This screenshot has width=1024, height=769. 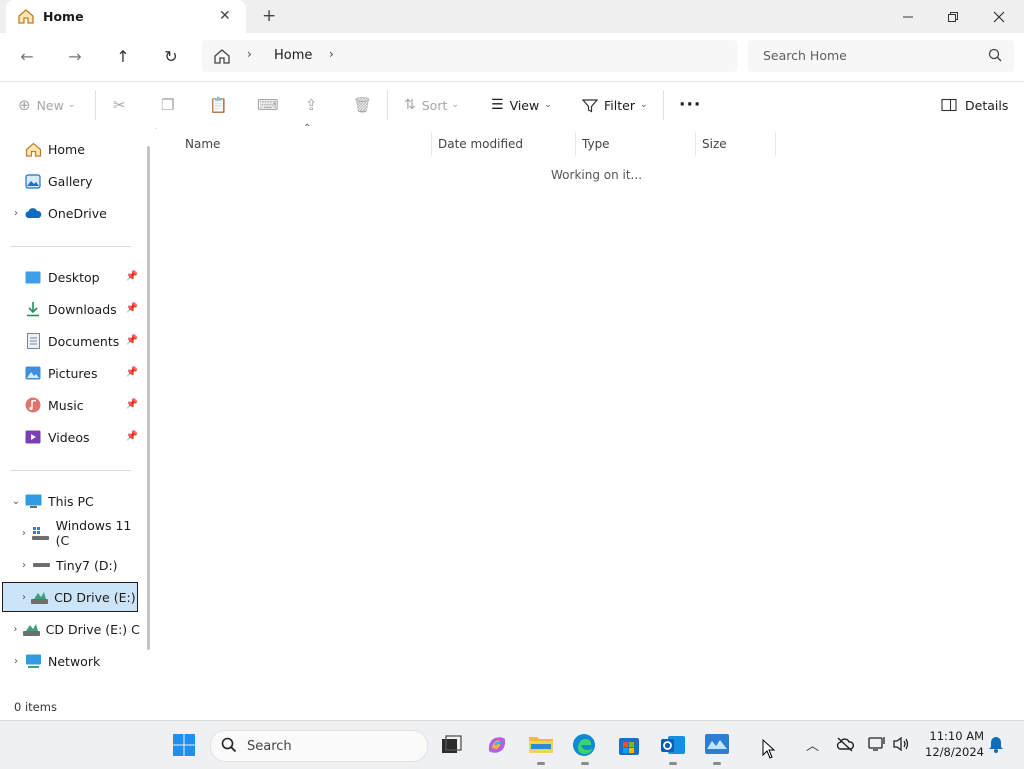 I want to click on plus-circle-icon: ⊕, so click(x=24, y=105).